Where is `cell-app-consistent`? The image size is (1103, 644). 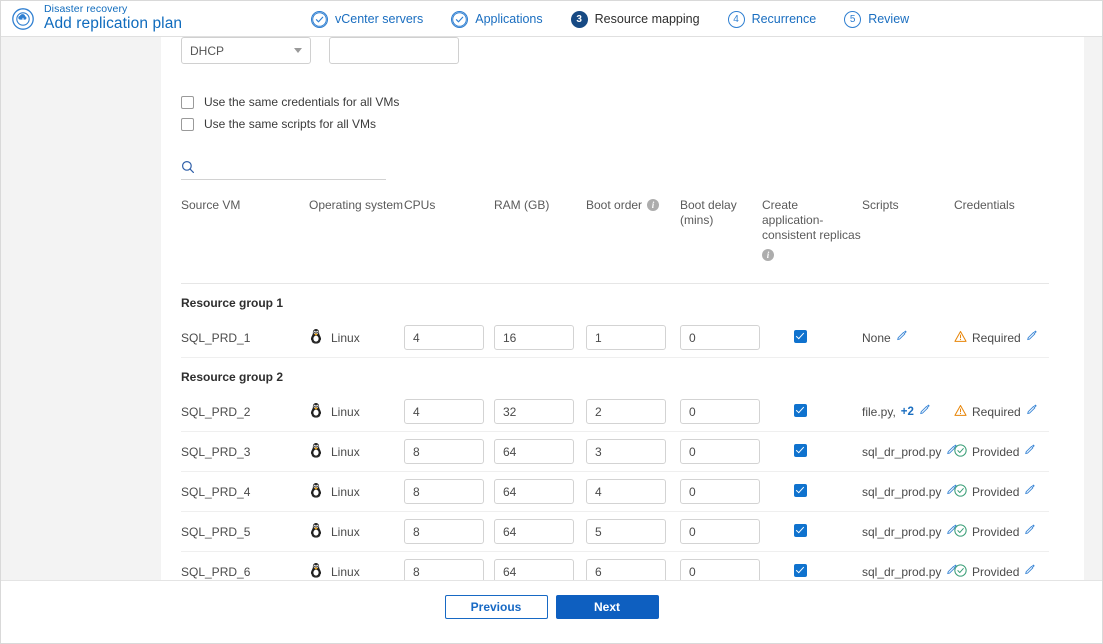 cell-app-consistent is located at coordinates (812, 338).